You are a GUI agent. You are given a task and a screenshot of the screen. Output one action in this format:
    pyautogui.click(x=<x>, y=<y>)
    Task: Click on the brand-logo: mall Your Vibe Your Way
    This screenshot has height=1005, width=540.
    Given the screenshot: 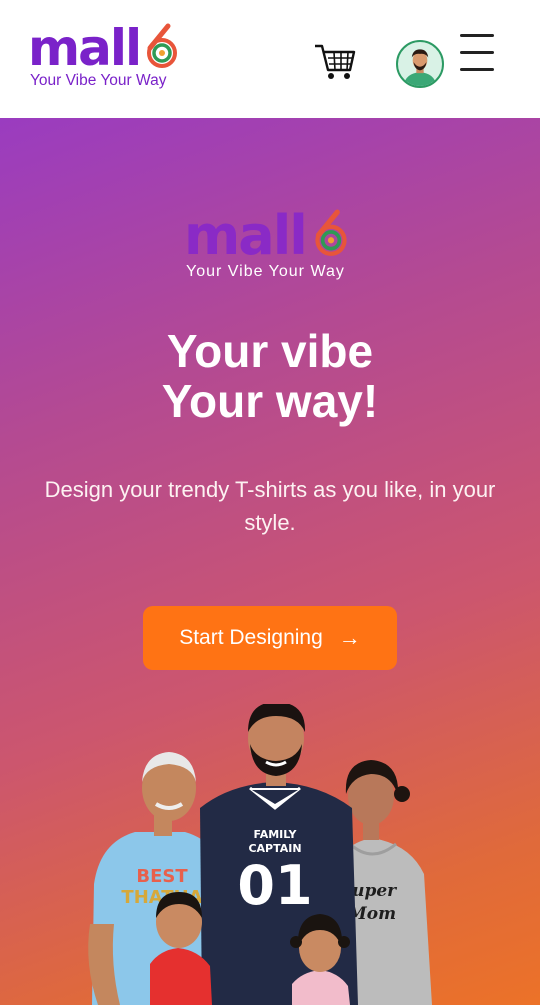 What is the action you would take?
    pyautogui.click(x=108, y=57)
    